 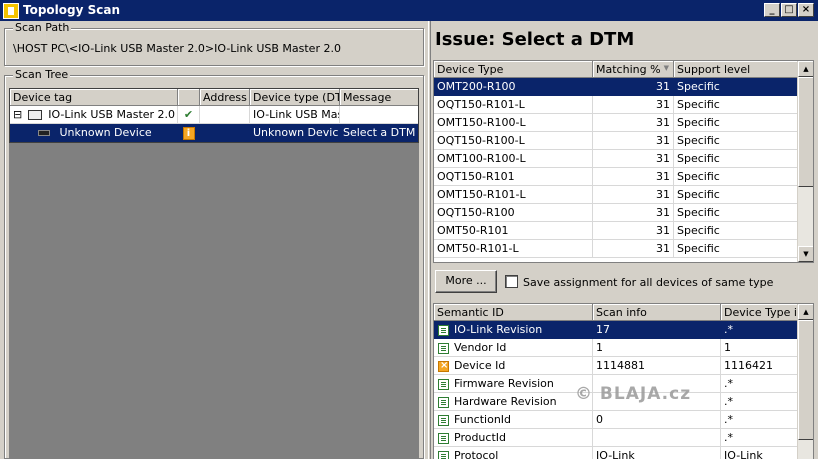 I want to click on col-semantic-id: Semantic ID, so click(x=513, y=312).